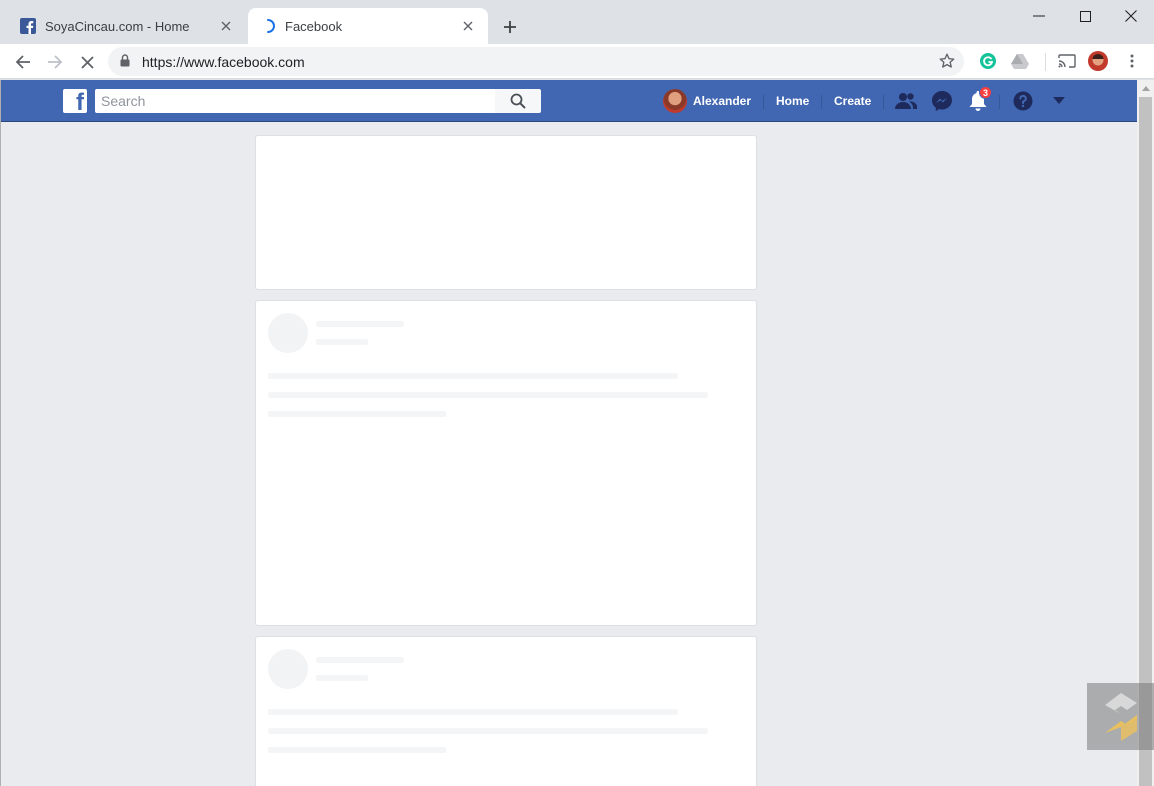 The width and height of the screenshot is (1154, 786). What do you see at coordinates (988, 61) in the screenshot?
I see `grammarly-icon` at bounding box center [988, 61].